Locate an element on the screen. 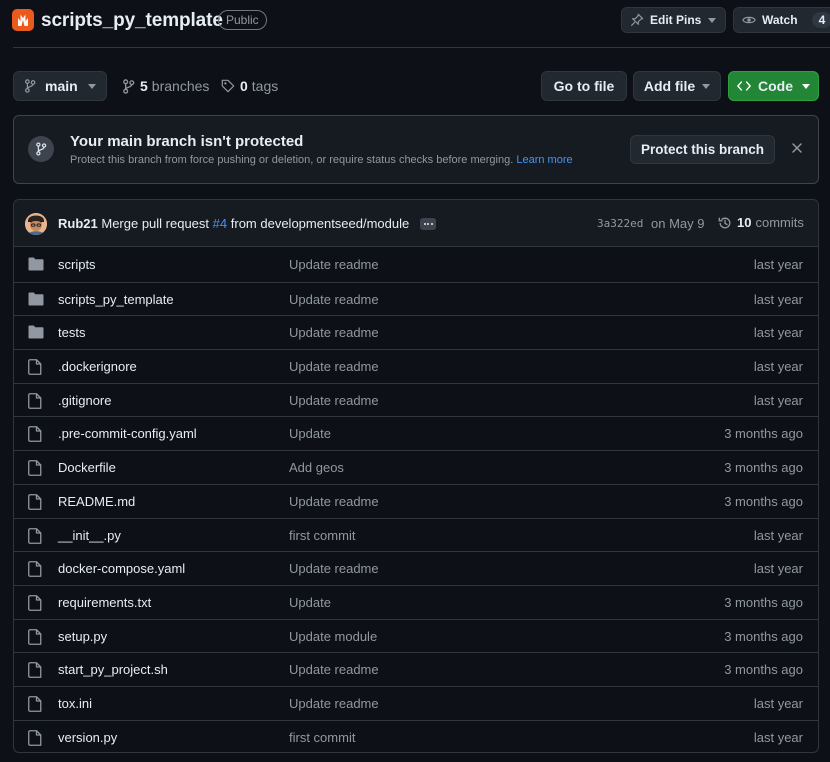 Image resolution: width=830 pixels, height=762 pixels. watch-button: Watch 4 is located at coordinates (781, 20).